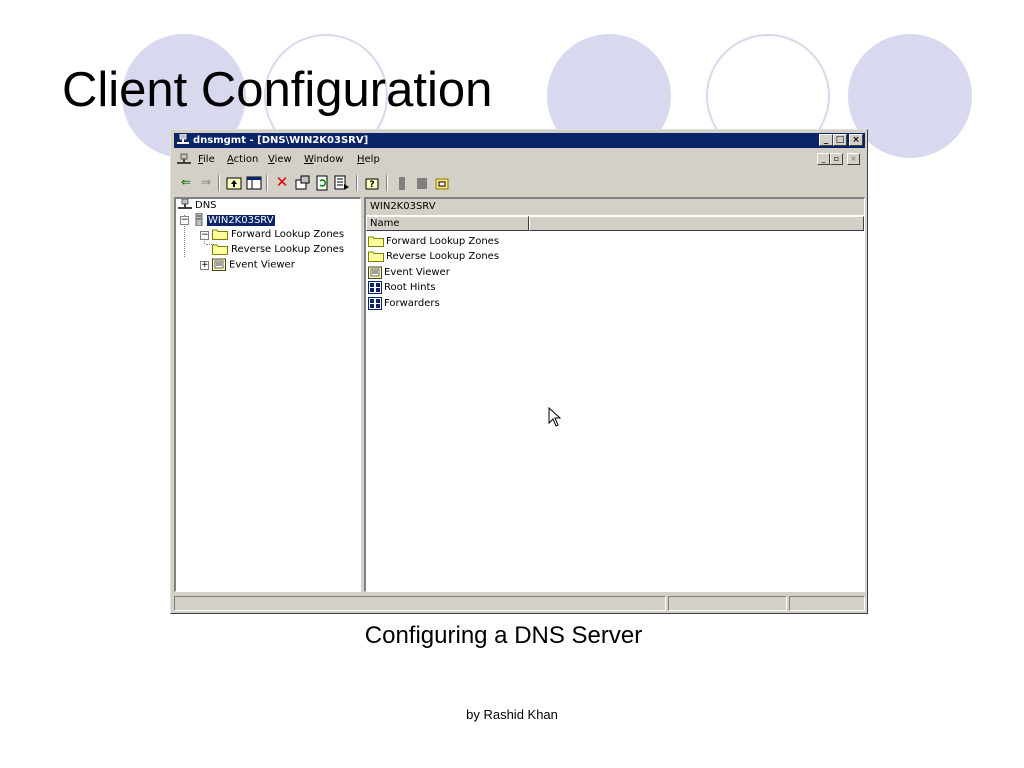 The image size is (1024, 768). I want to click on list-item: Reverse Lookup Zones, so click(433, 256).